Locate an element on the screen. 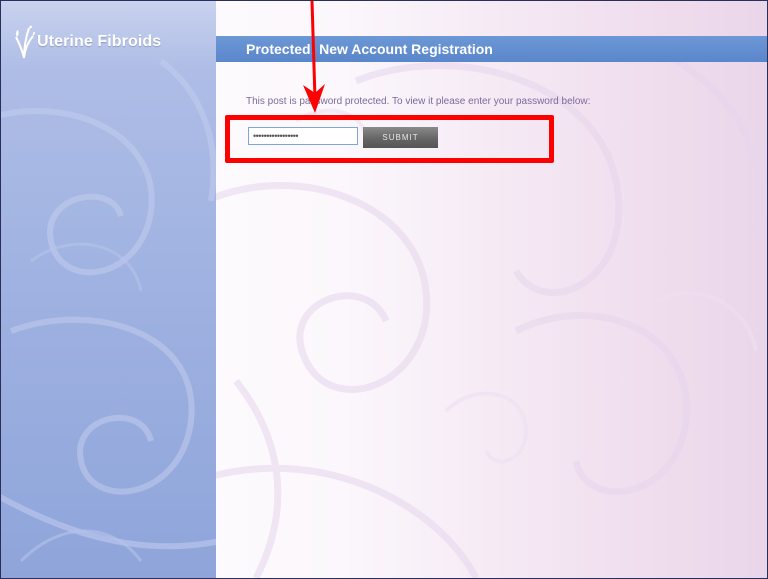 The image size is (768, 579). site-logo-text: Uterine Fibroids is located at coordinates (99, 41).